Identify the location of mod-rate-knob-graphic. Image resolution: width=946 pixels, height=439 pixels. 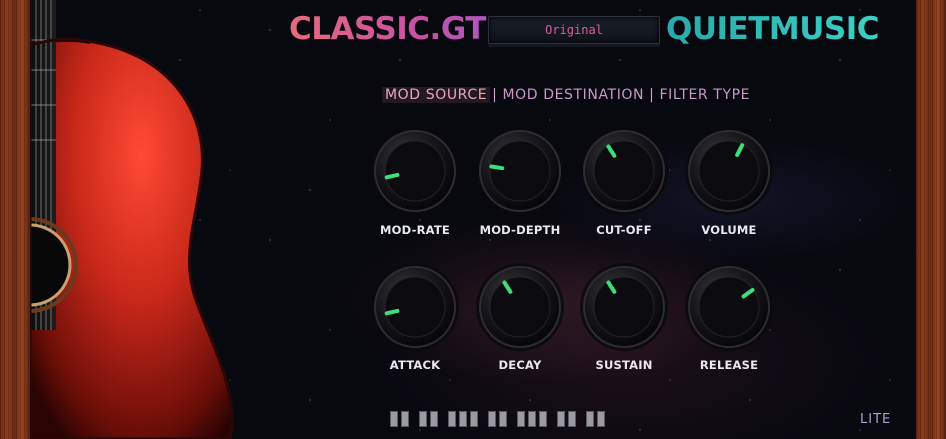
(415, 171).